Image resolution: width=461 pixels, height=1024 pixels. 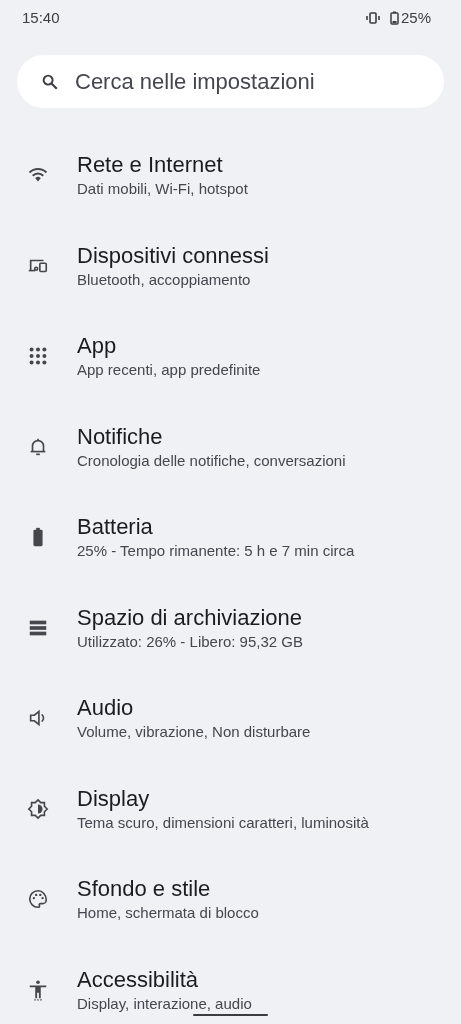 What do you see at coordinates (216, 551) in the screenshot?
I see `item-subtitle: 25% - Tempo rimanente: 5 h e 7 min circa` at bounding box center [216, 551].